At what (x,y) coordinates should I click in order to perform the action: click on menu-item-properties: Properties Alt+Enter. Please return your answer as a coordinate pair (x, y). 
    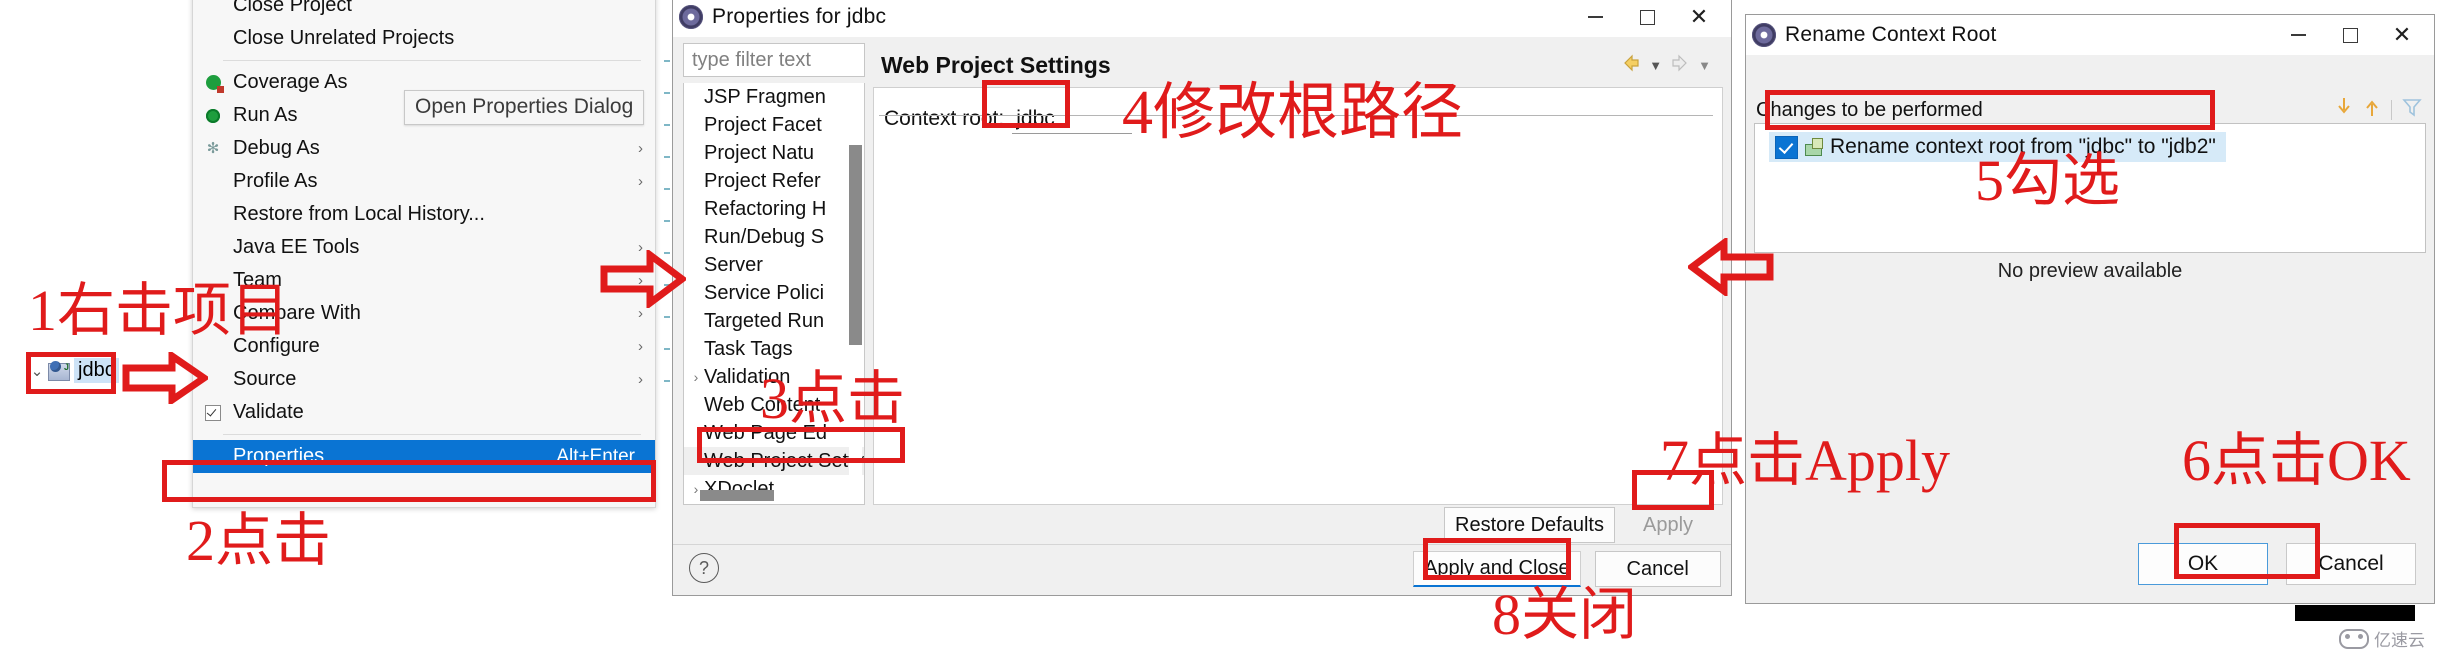
    Looking at the image, I should click on (424, 456).